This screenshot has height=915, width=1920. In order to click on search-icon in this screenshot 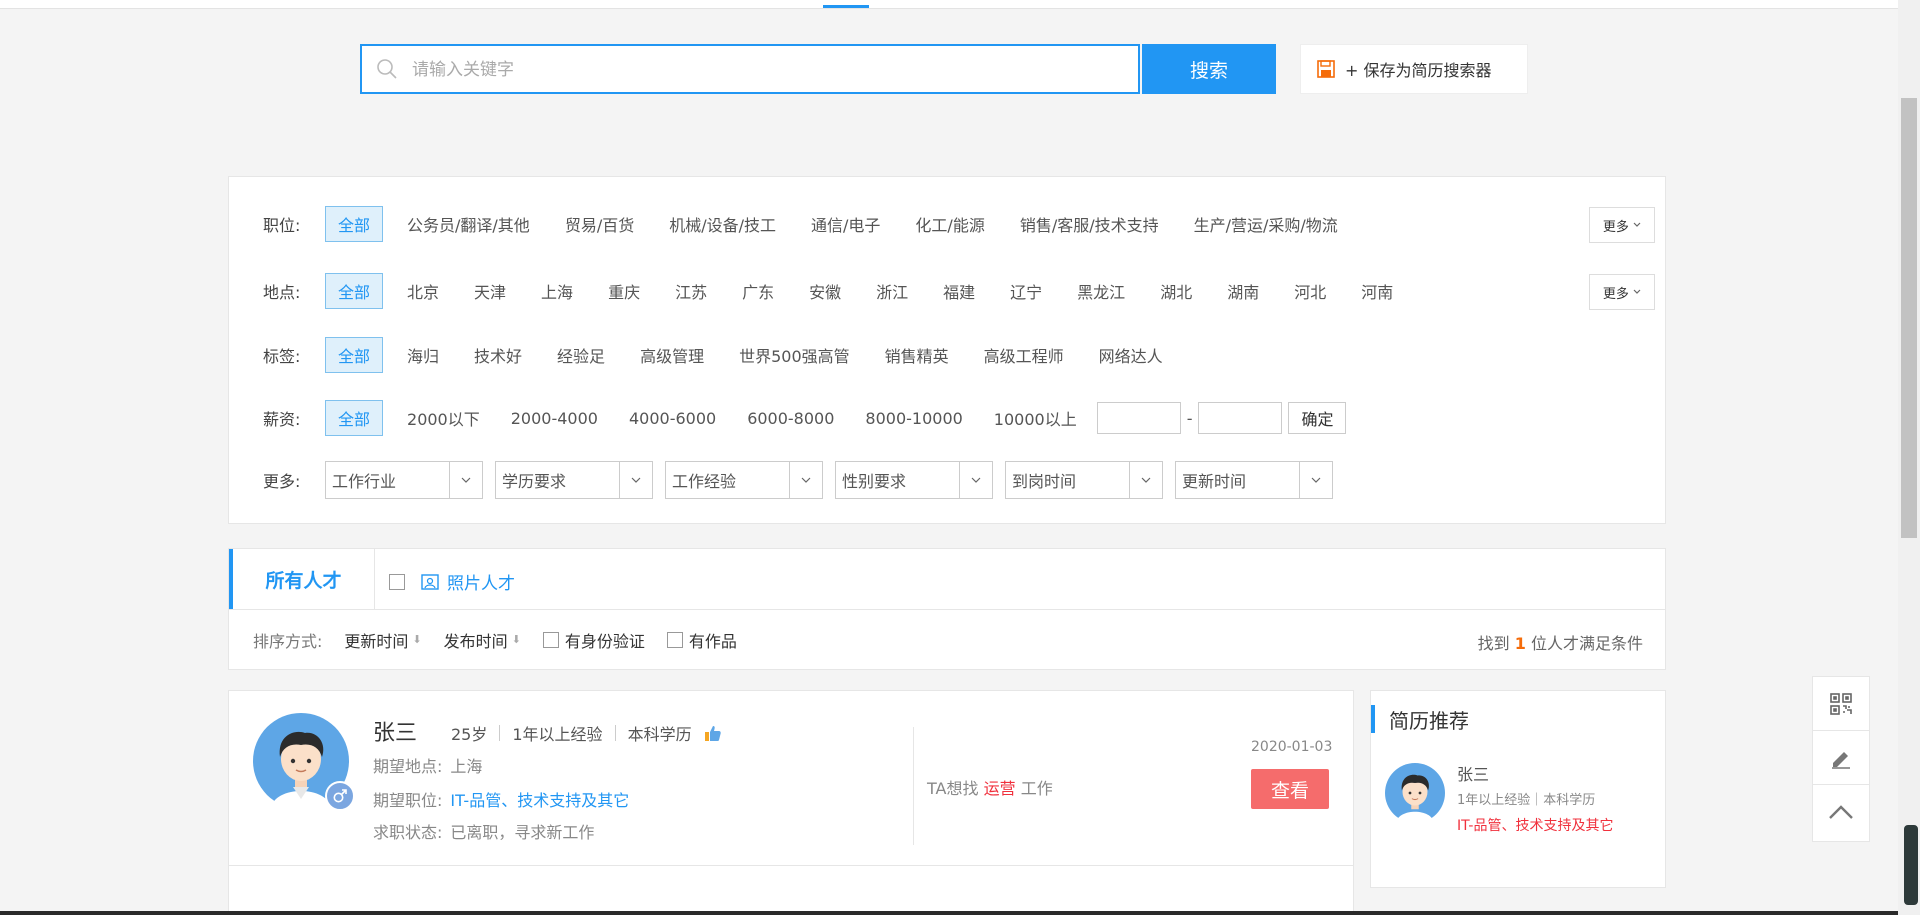, I will do `click(387, 69)`.